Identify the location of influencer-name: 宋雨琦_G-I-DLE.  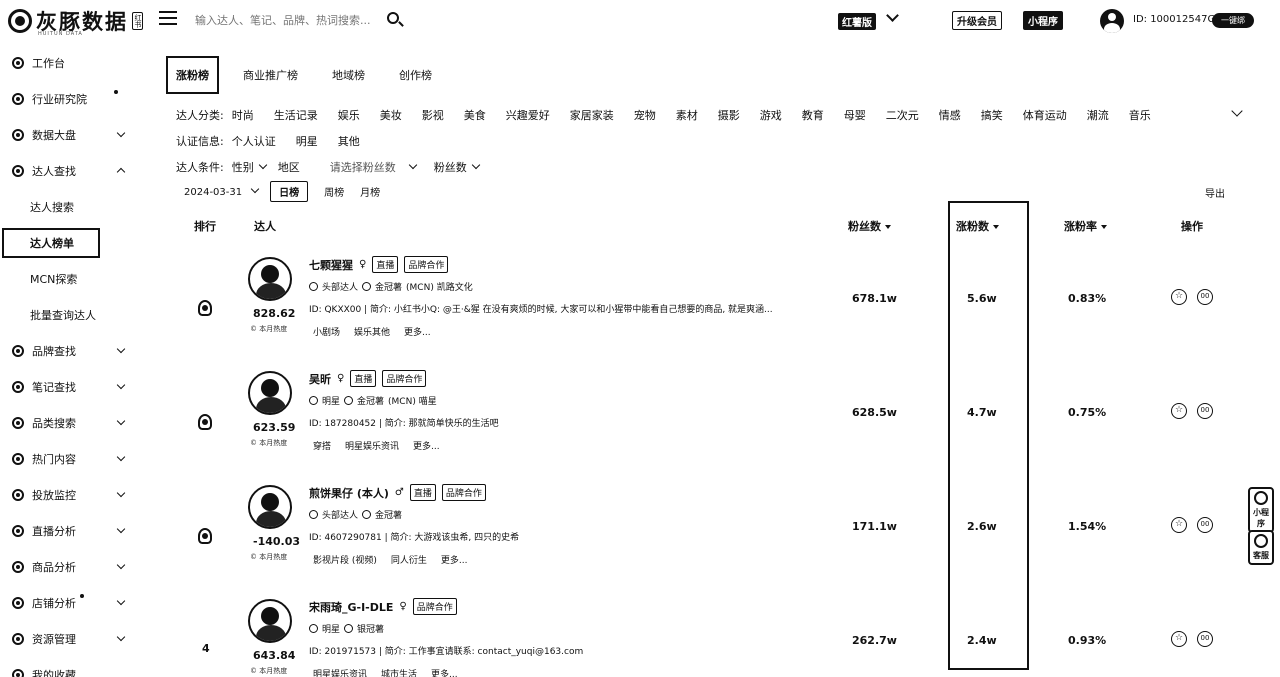
(351, 607).